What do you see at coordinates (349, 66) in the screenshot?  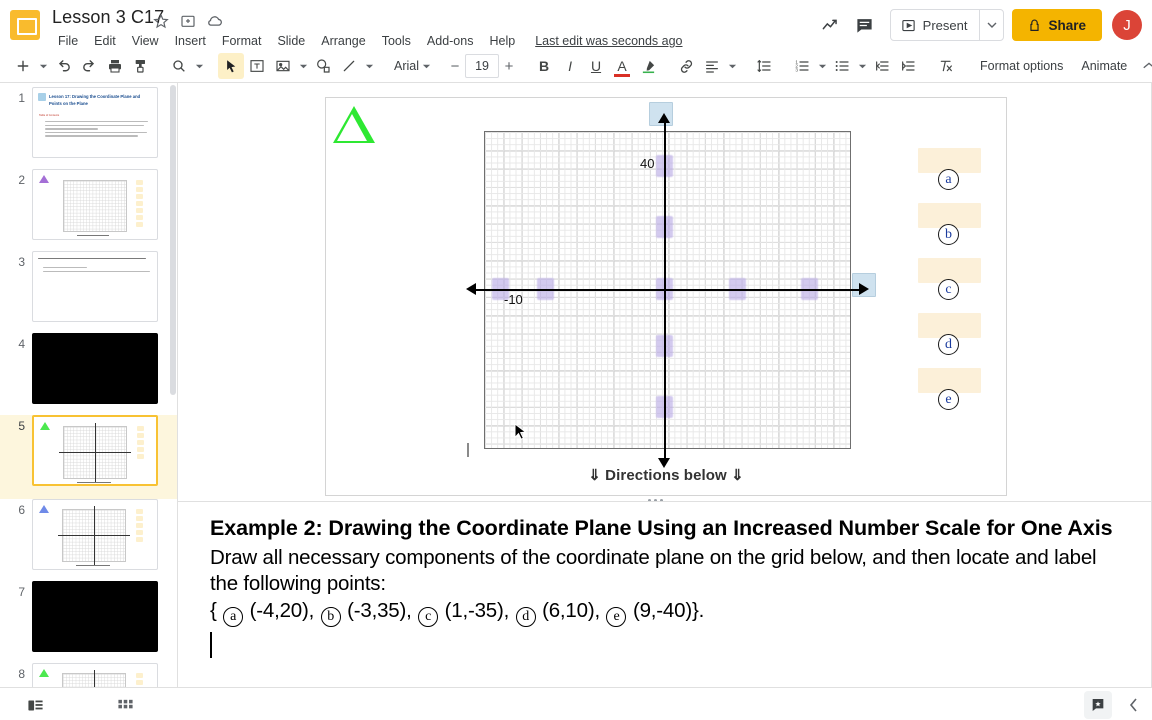 I see `line-icon` at bounding box center [349, 66].